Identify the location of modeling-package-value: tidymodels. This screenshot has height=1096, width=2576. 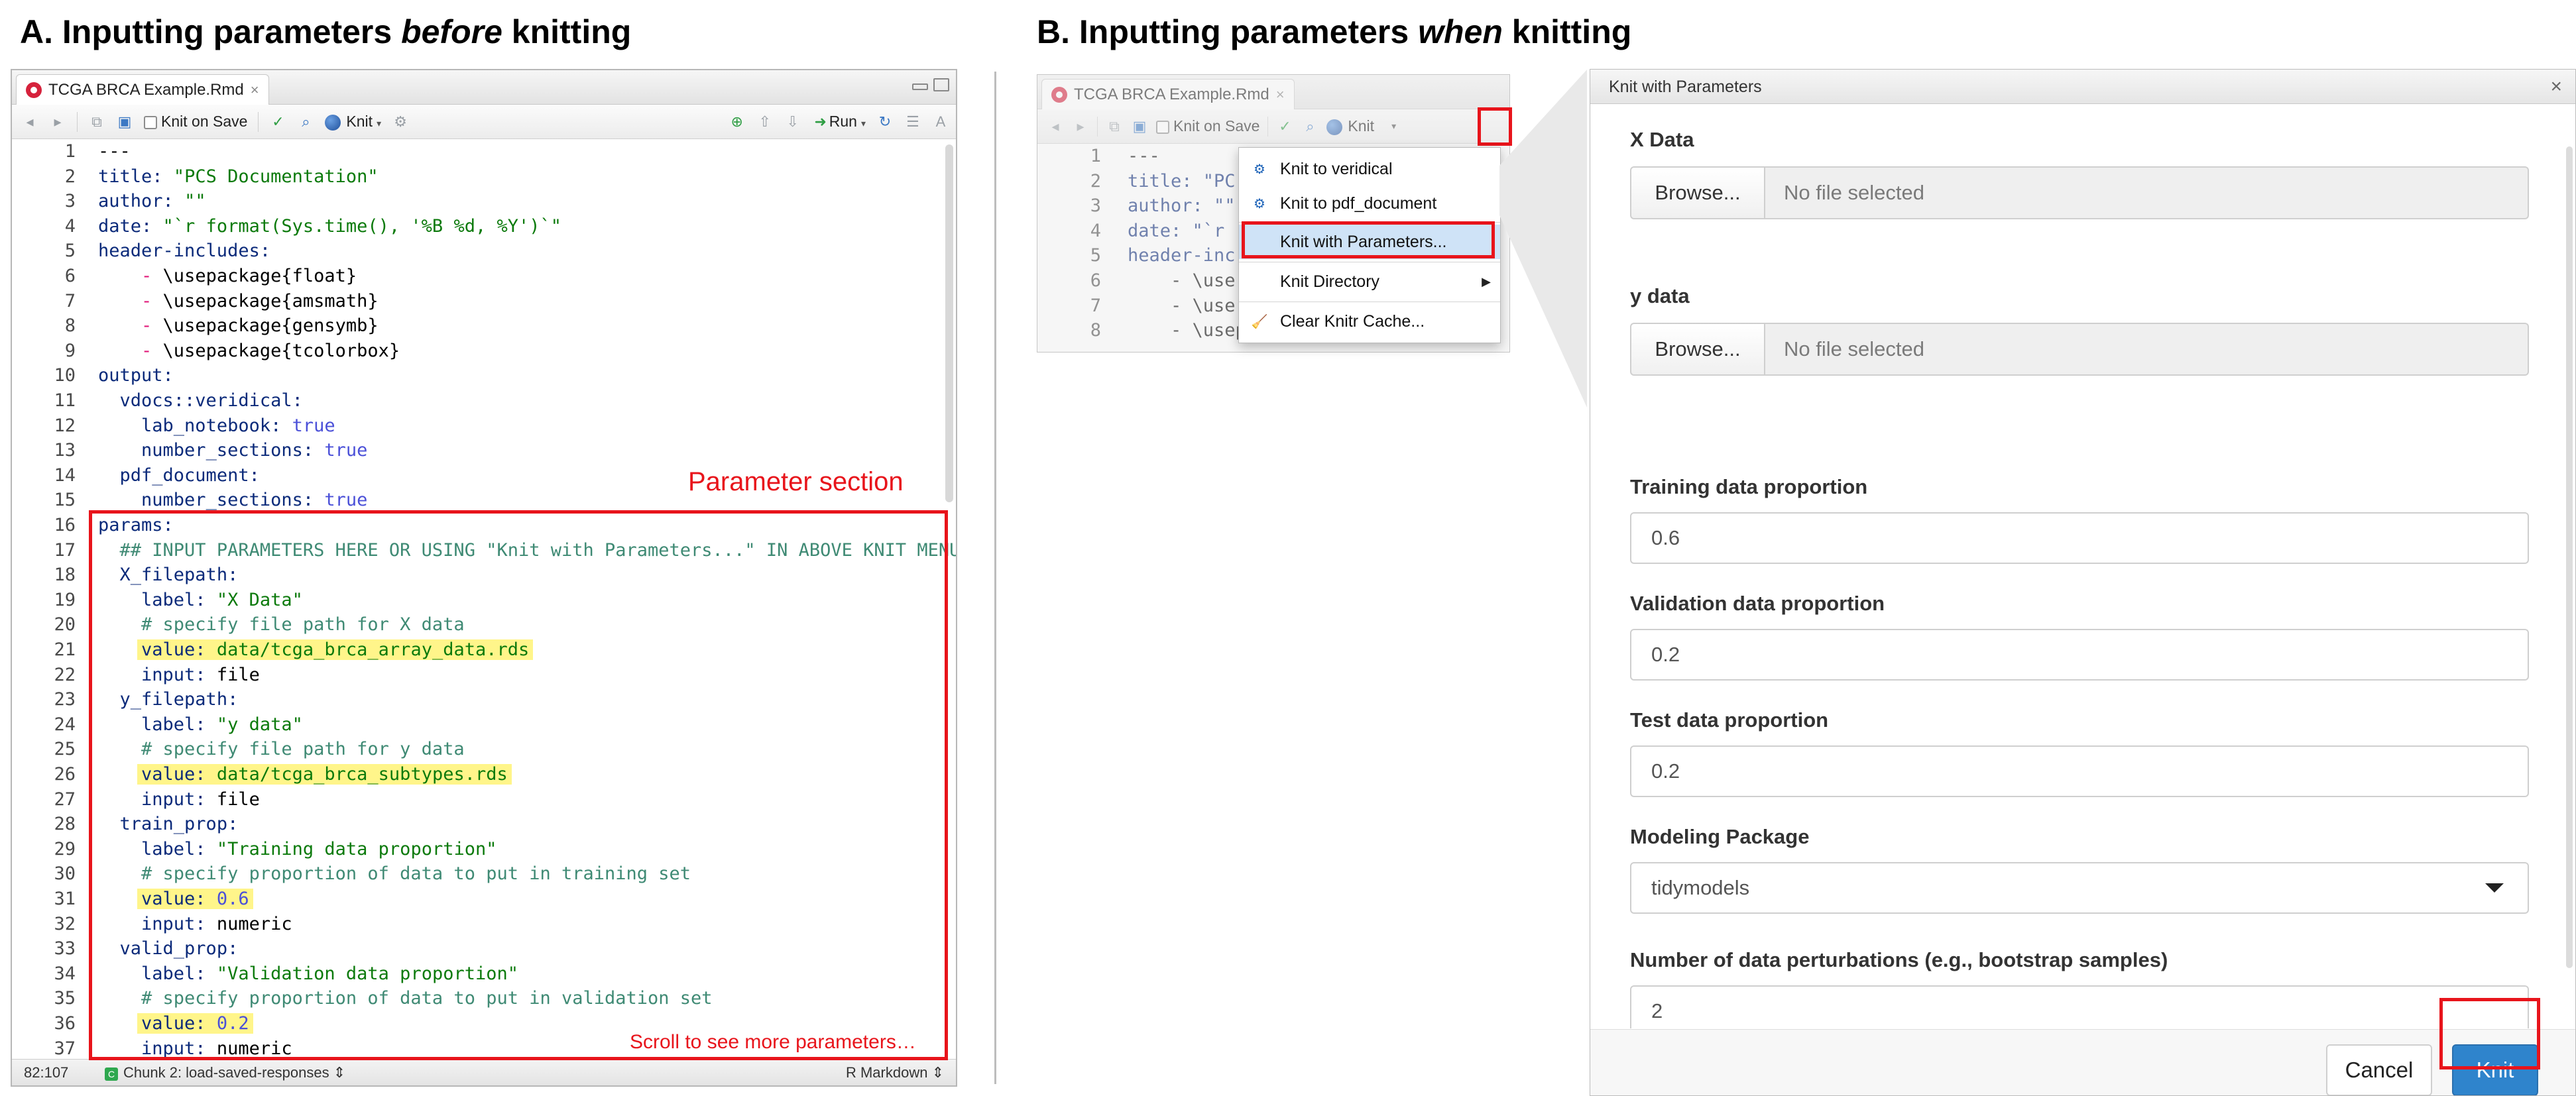
(1700, 887).